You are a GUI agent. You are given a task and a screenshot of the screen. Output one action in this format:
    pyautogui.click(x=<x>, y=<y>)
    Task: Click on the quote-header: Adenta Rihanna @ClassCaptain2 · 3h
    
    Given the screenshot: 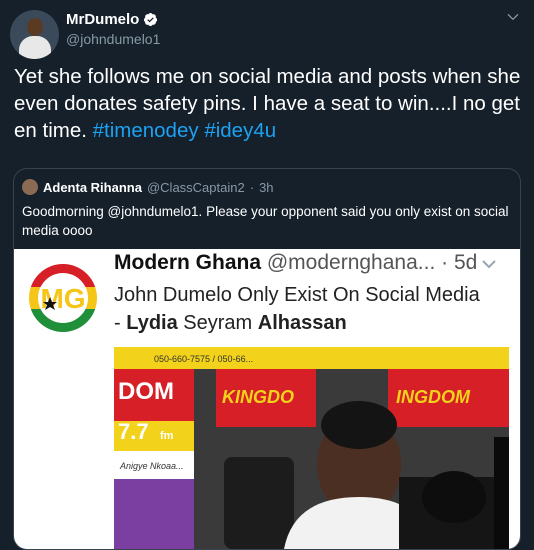 What is the action you would take?
    pyautogui.click(x=148, y=187)
    